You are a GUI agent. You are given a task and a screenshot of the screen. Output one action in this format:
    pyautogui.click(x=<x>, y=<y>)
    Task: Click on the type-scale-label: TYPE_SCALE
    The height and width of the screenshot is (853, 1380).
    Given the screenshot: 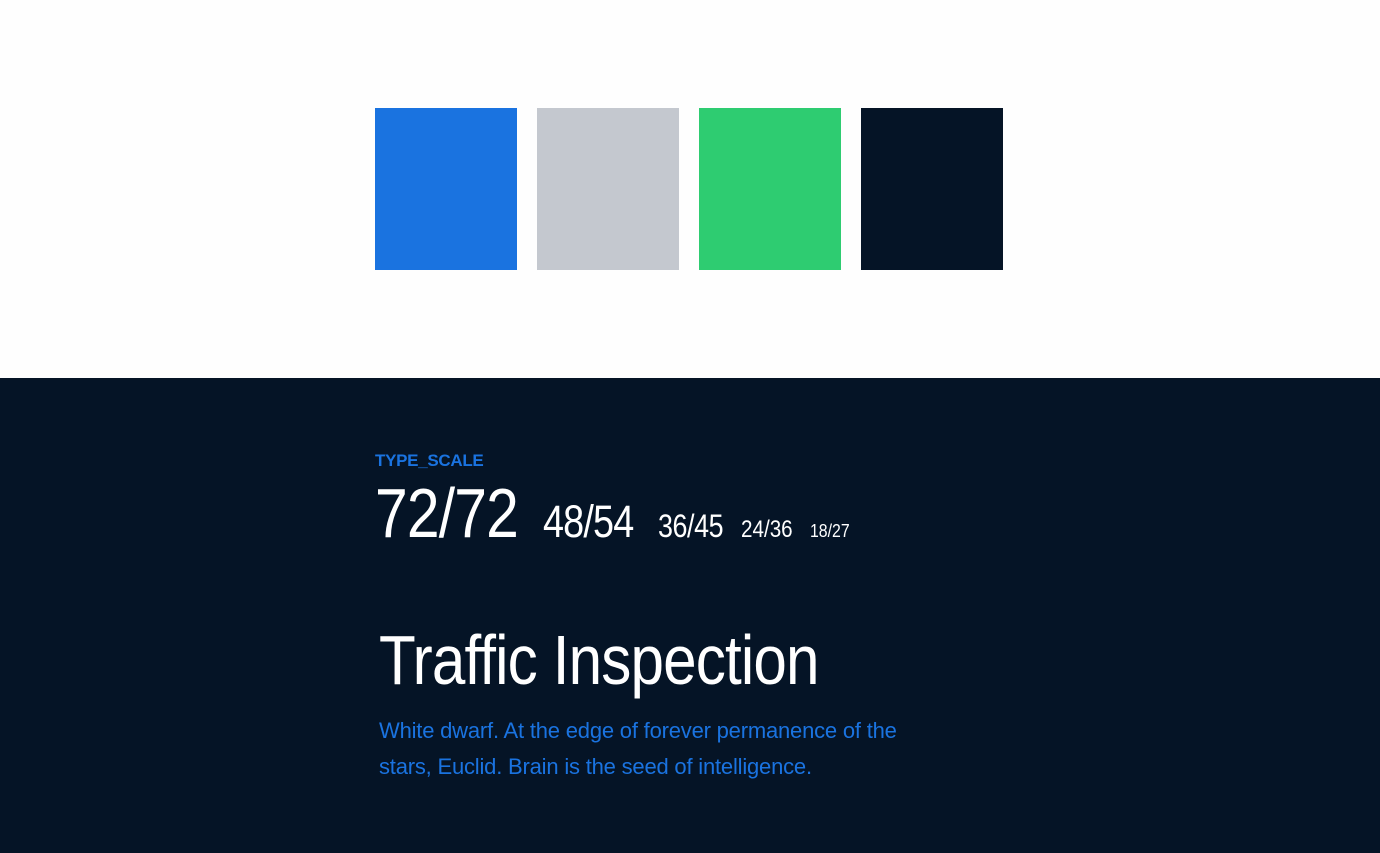 What is the action you would take?
    pyautogui.click(x=429, y=460)
    